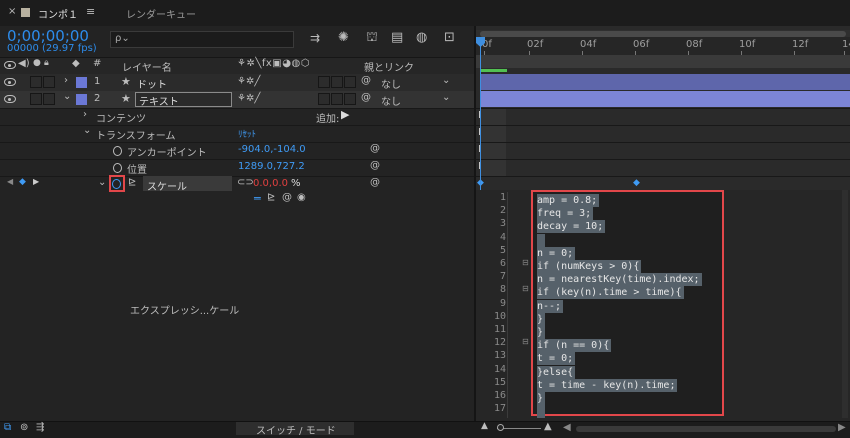 This screenshot has width=850, height=438. Describe the element at coordinates (85, 114) in the screenshot. I see `contents-expand-icon: ›` at that location.